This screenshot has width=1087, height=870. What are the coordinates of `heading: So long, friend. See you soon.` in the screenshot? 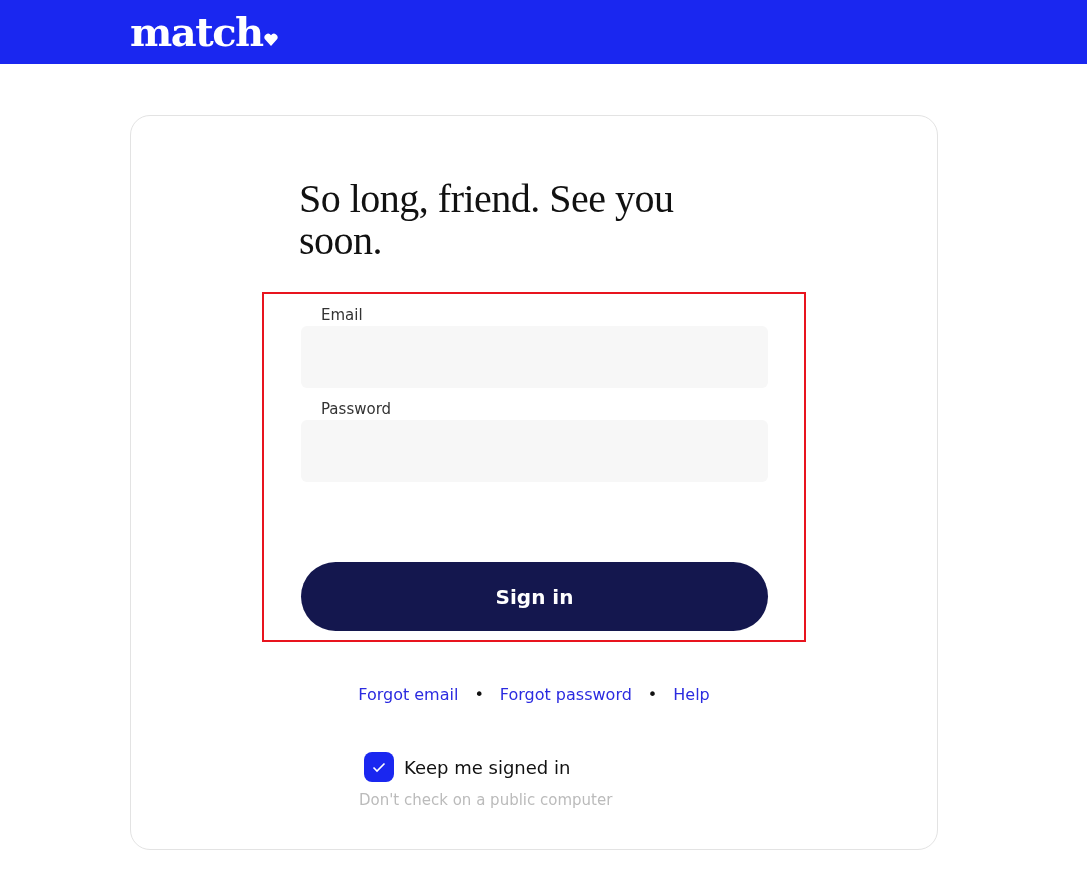 It's located at (487, 220).